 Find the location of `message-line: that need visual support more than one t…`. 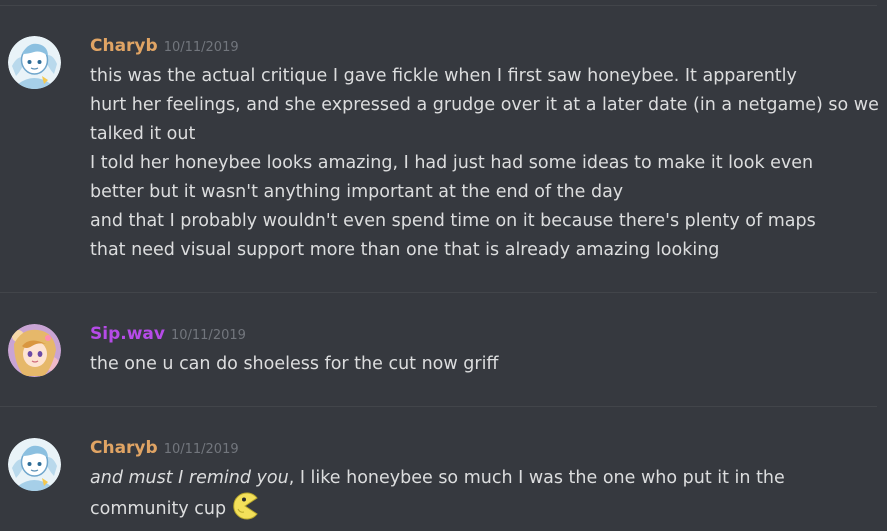

message-line: that need visual support more than one t… is located at coordinates (405, 250).